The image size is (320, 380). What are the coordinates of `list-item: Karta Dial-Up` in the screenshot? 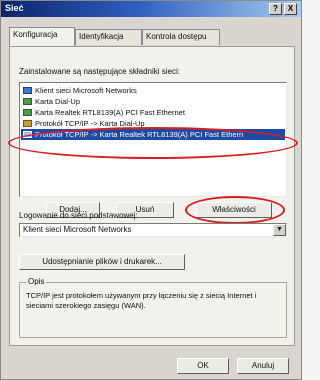 It's located at (153, 101).